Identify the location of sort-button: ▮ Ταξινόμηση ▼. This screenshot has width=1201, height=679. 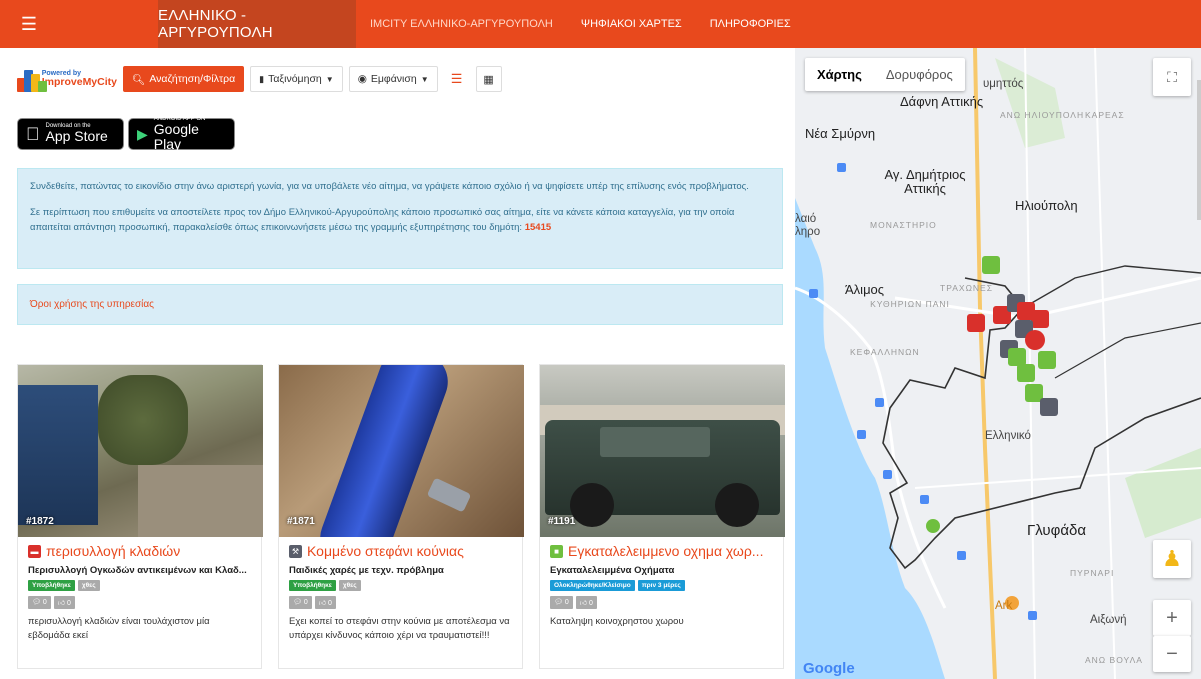
(296, 79).